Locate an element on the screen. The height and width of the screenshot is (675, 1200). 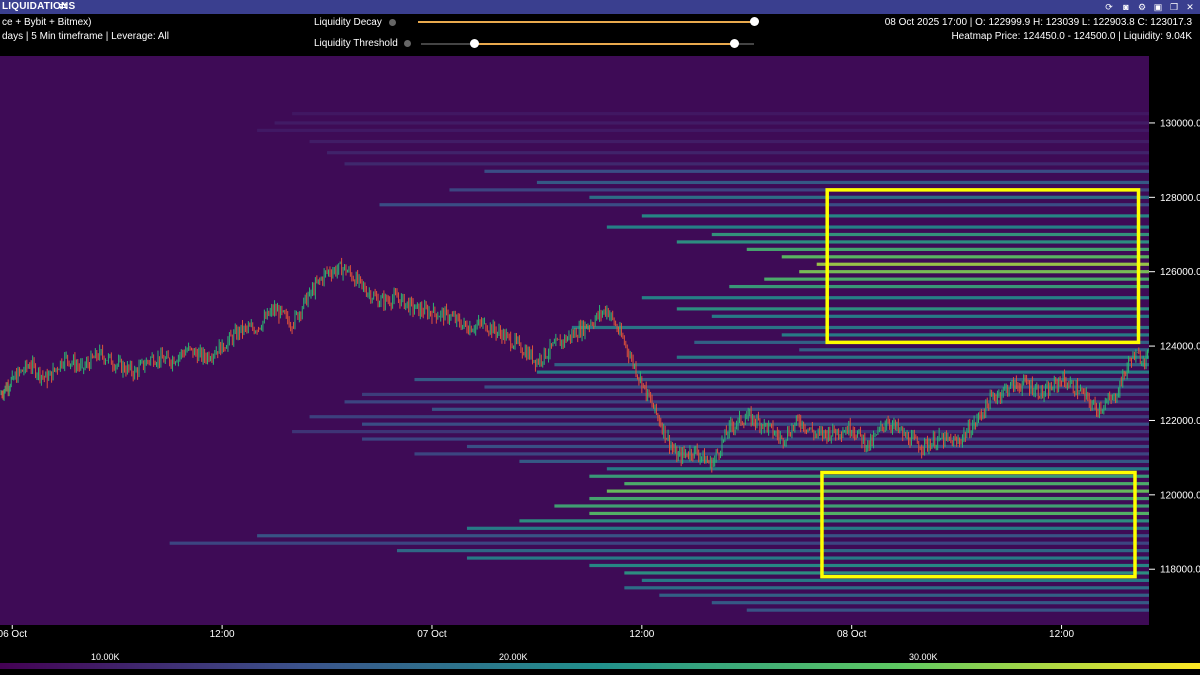
threshold-info-icon is located at coordinates (407, 43).